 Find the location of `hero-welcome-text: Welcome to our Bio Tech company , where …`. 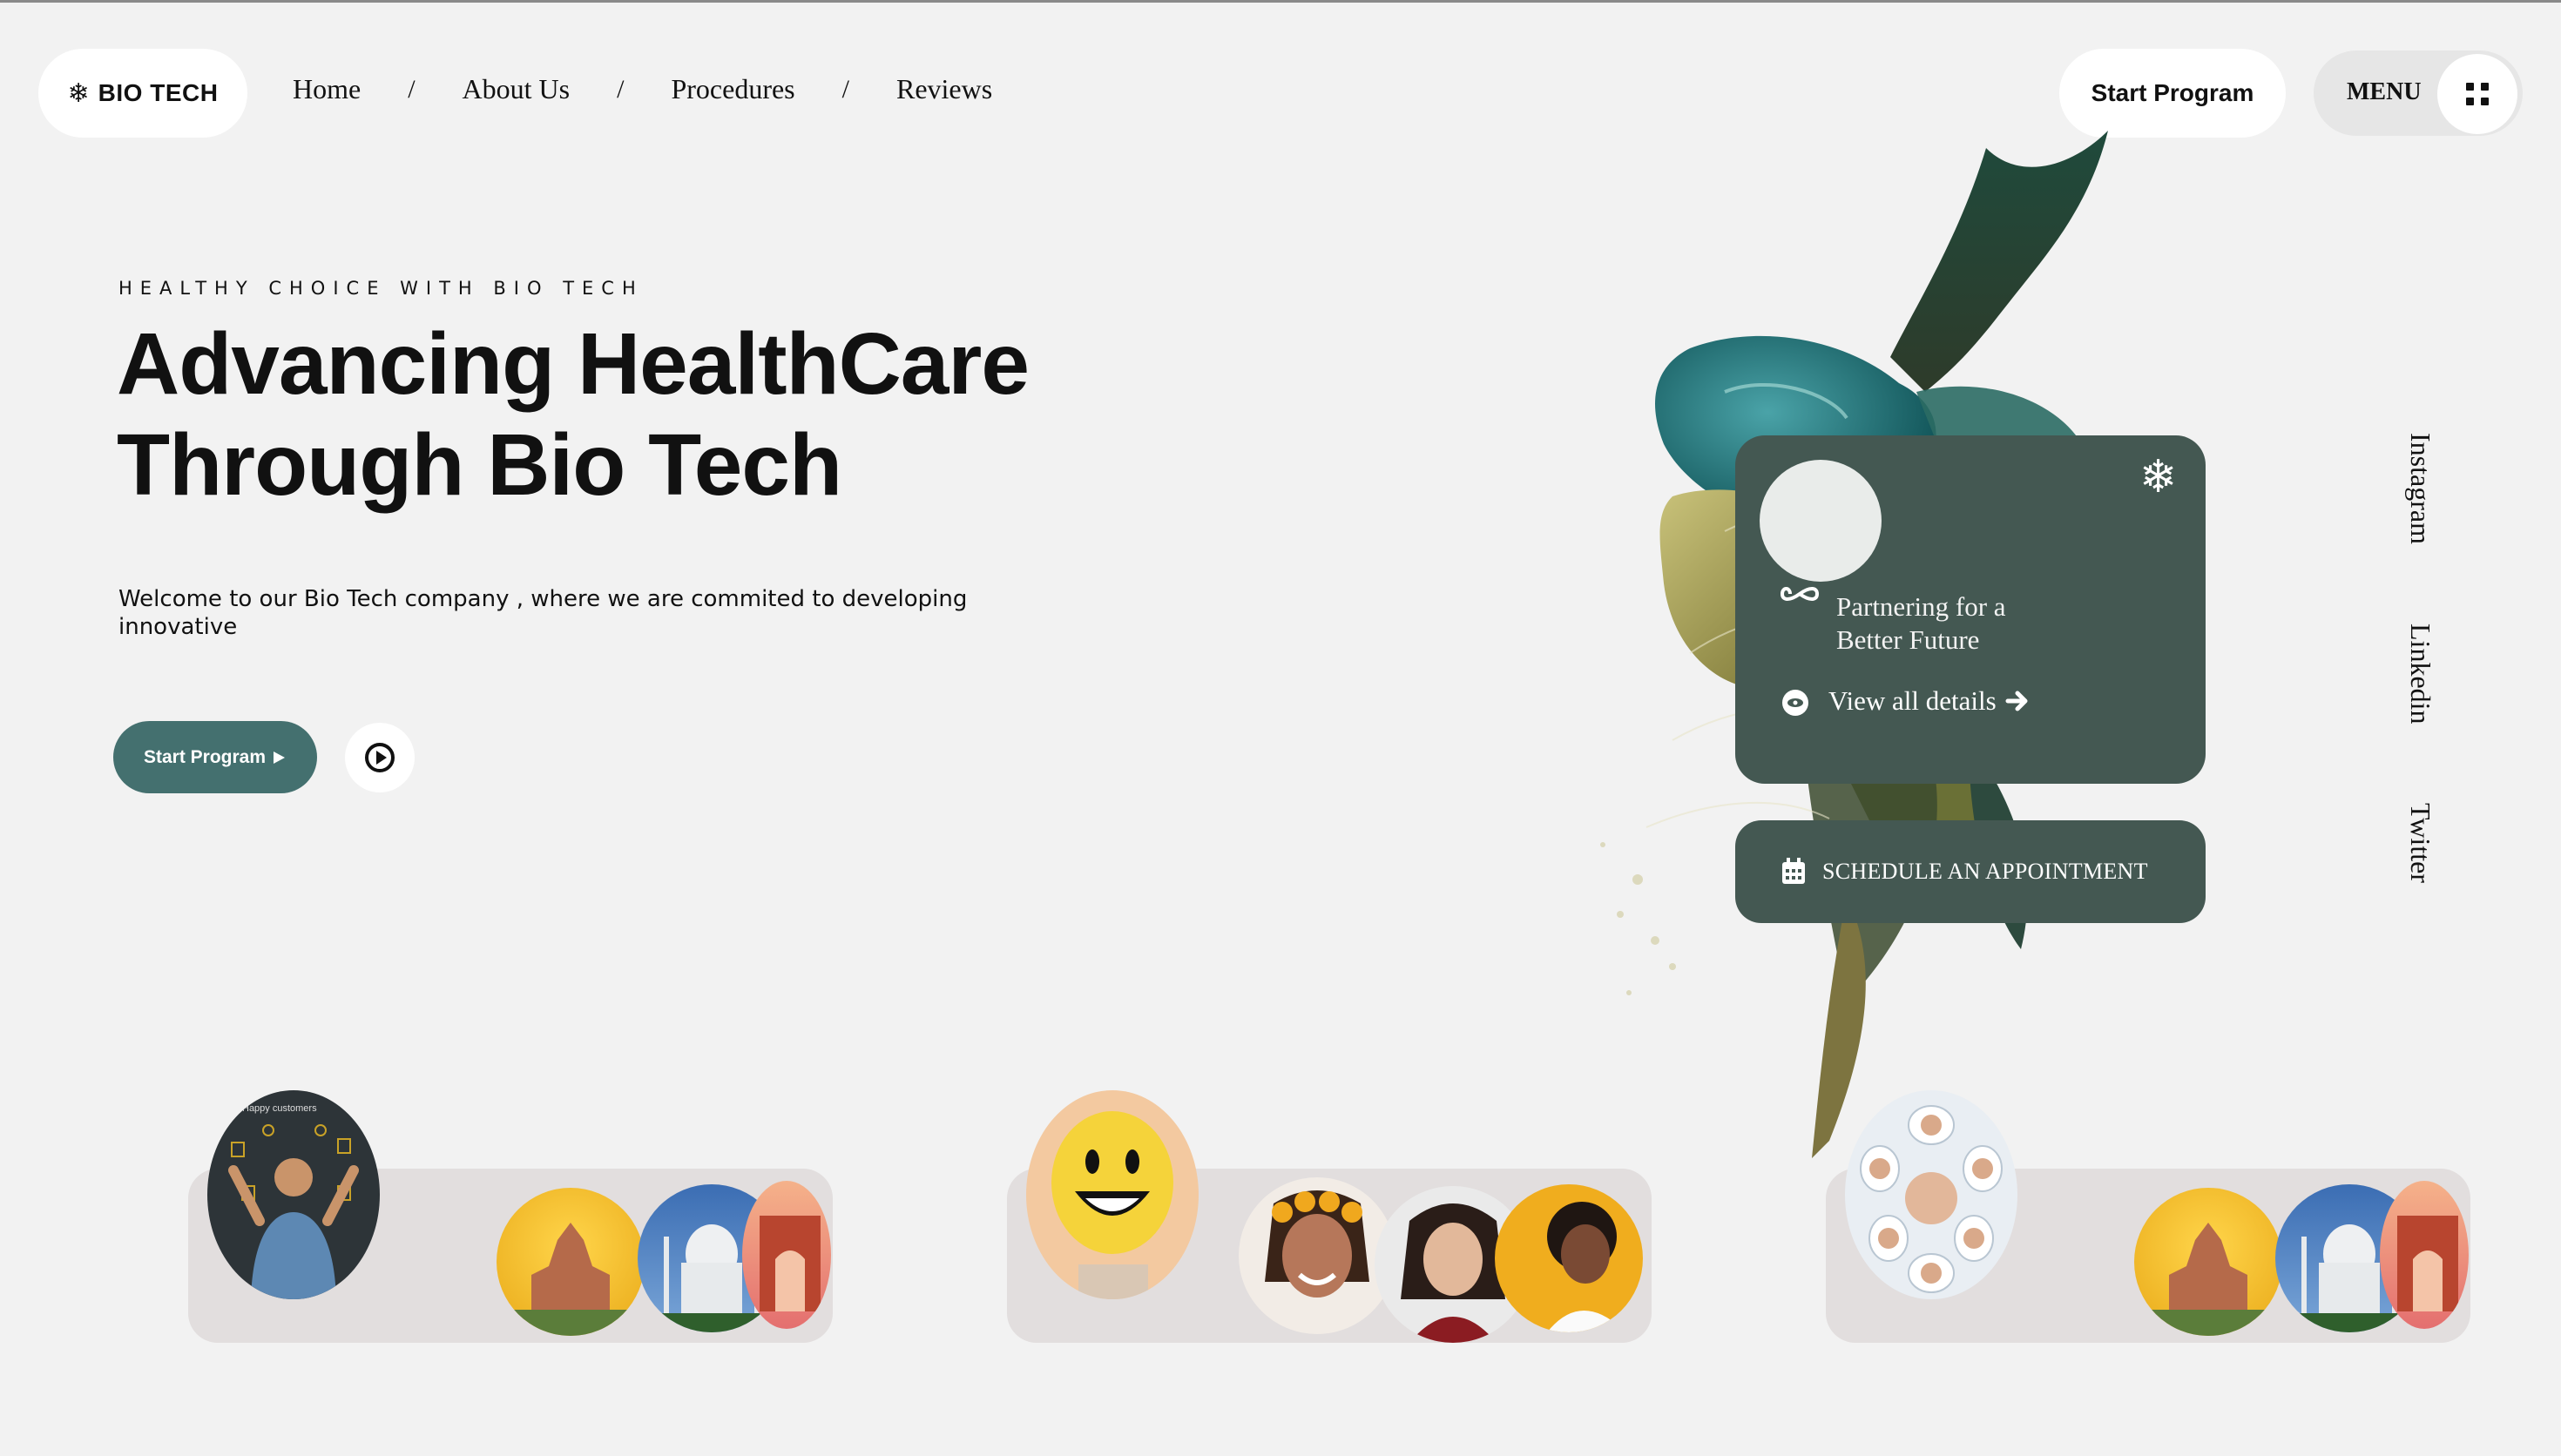

hero-welcome-text: Welcome to our Bio Tech company , where … is located at coordinates (543, 613).